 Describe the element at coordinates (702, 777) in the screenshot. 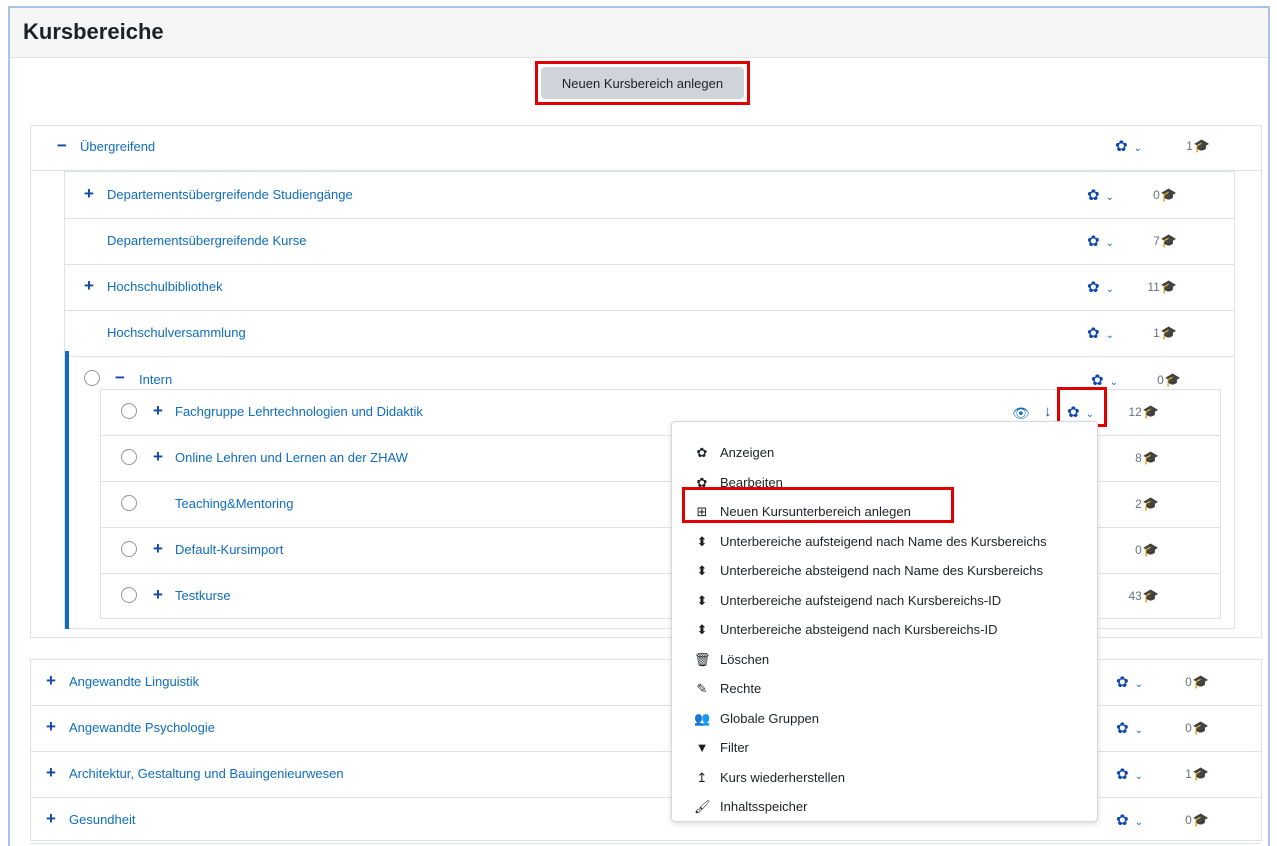

I see `level-up-icon: ↥` at that location.